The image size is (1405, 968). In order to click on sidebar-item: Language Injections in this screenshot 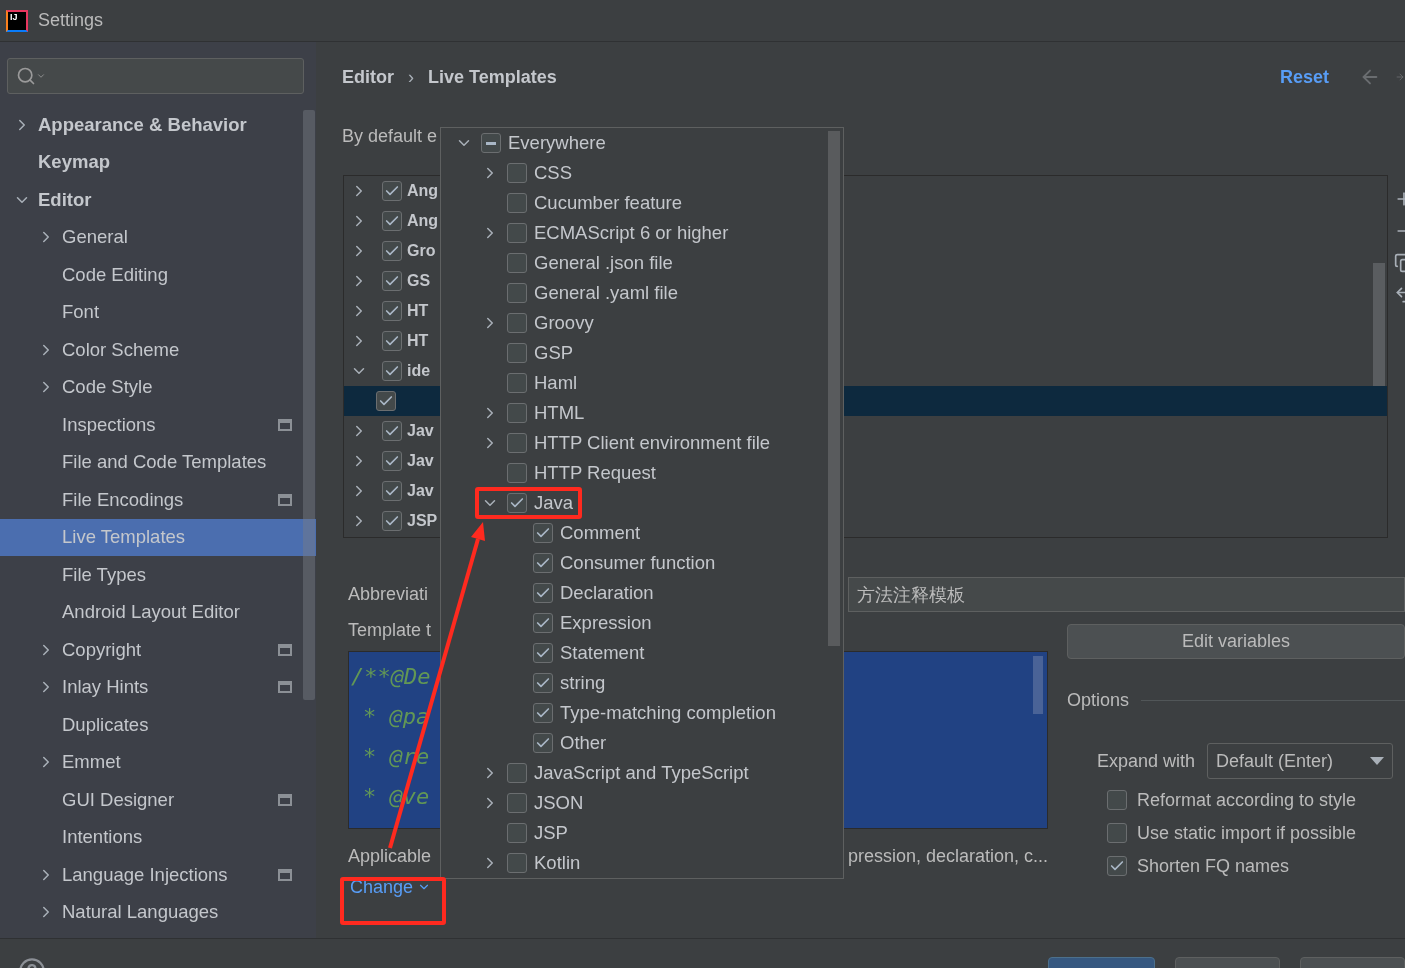, I will do `click(158, 875)`.